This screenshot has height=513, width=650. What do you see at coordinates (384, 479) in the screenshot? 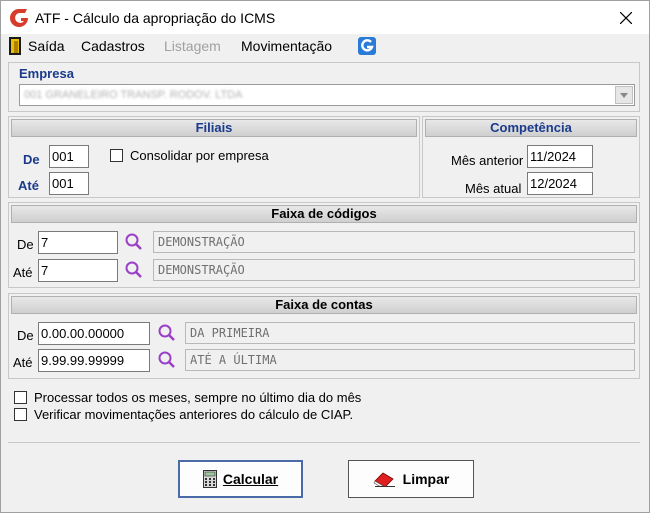
I see `eraser-icon` at bounding box center [384, 479].